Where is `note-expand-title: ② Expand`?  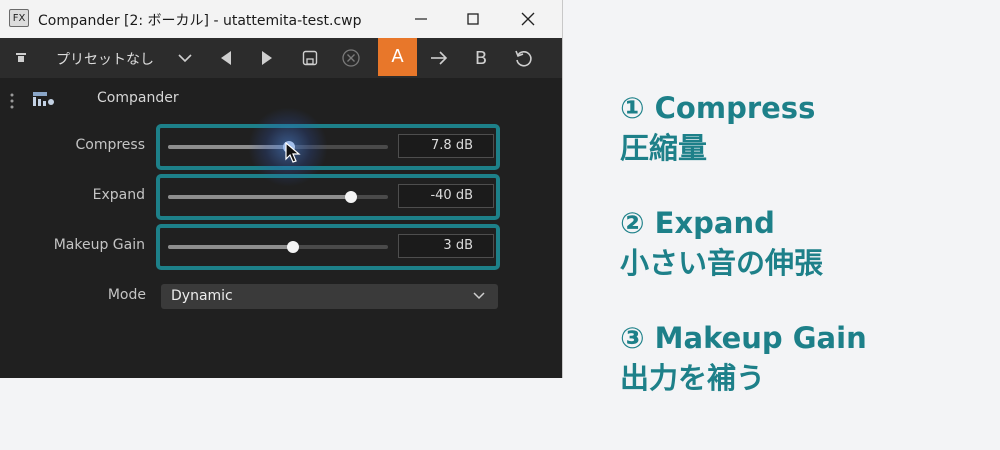 note-expand-title: ② Expand is located at coordinates (697, 223).